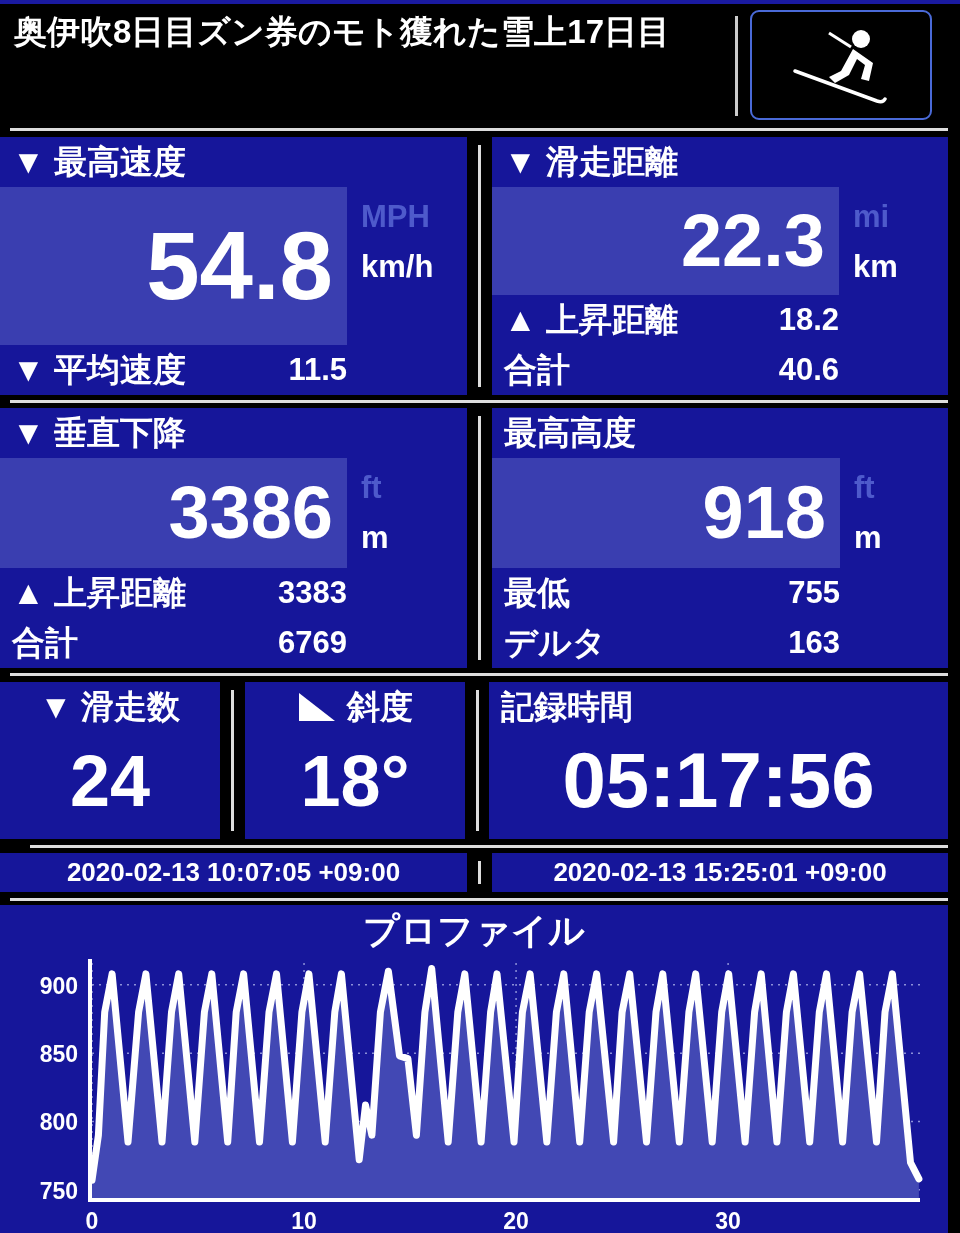 This screenshot has height=1233, width=960. Describe the element at coordinates (537, 592) in the screenshot. I see `stat-label: 最低` at that location.